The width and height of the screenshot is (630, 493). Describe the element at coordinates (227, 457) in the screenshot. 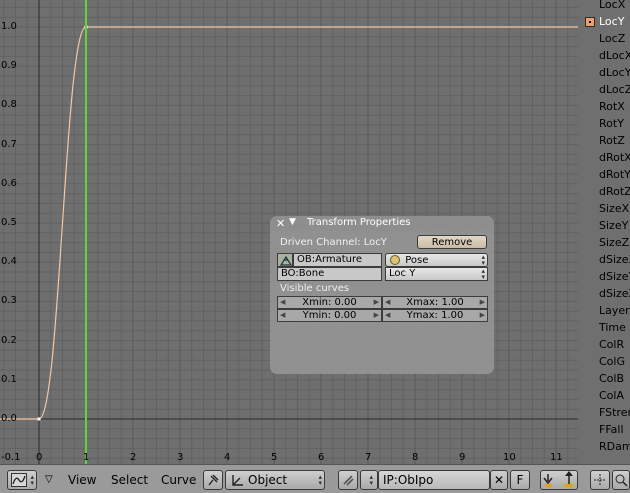

I see `x-tick-label: 4` at that location.